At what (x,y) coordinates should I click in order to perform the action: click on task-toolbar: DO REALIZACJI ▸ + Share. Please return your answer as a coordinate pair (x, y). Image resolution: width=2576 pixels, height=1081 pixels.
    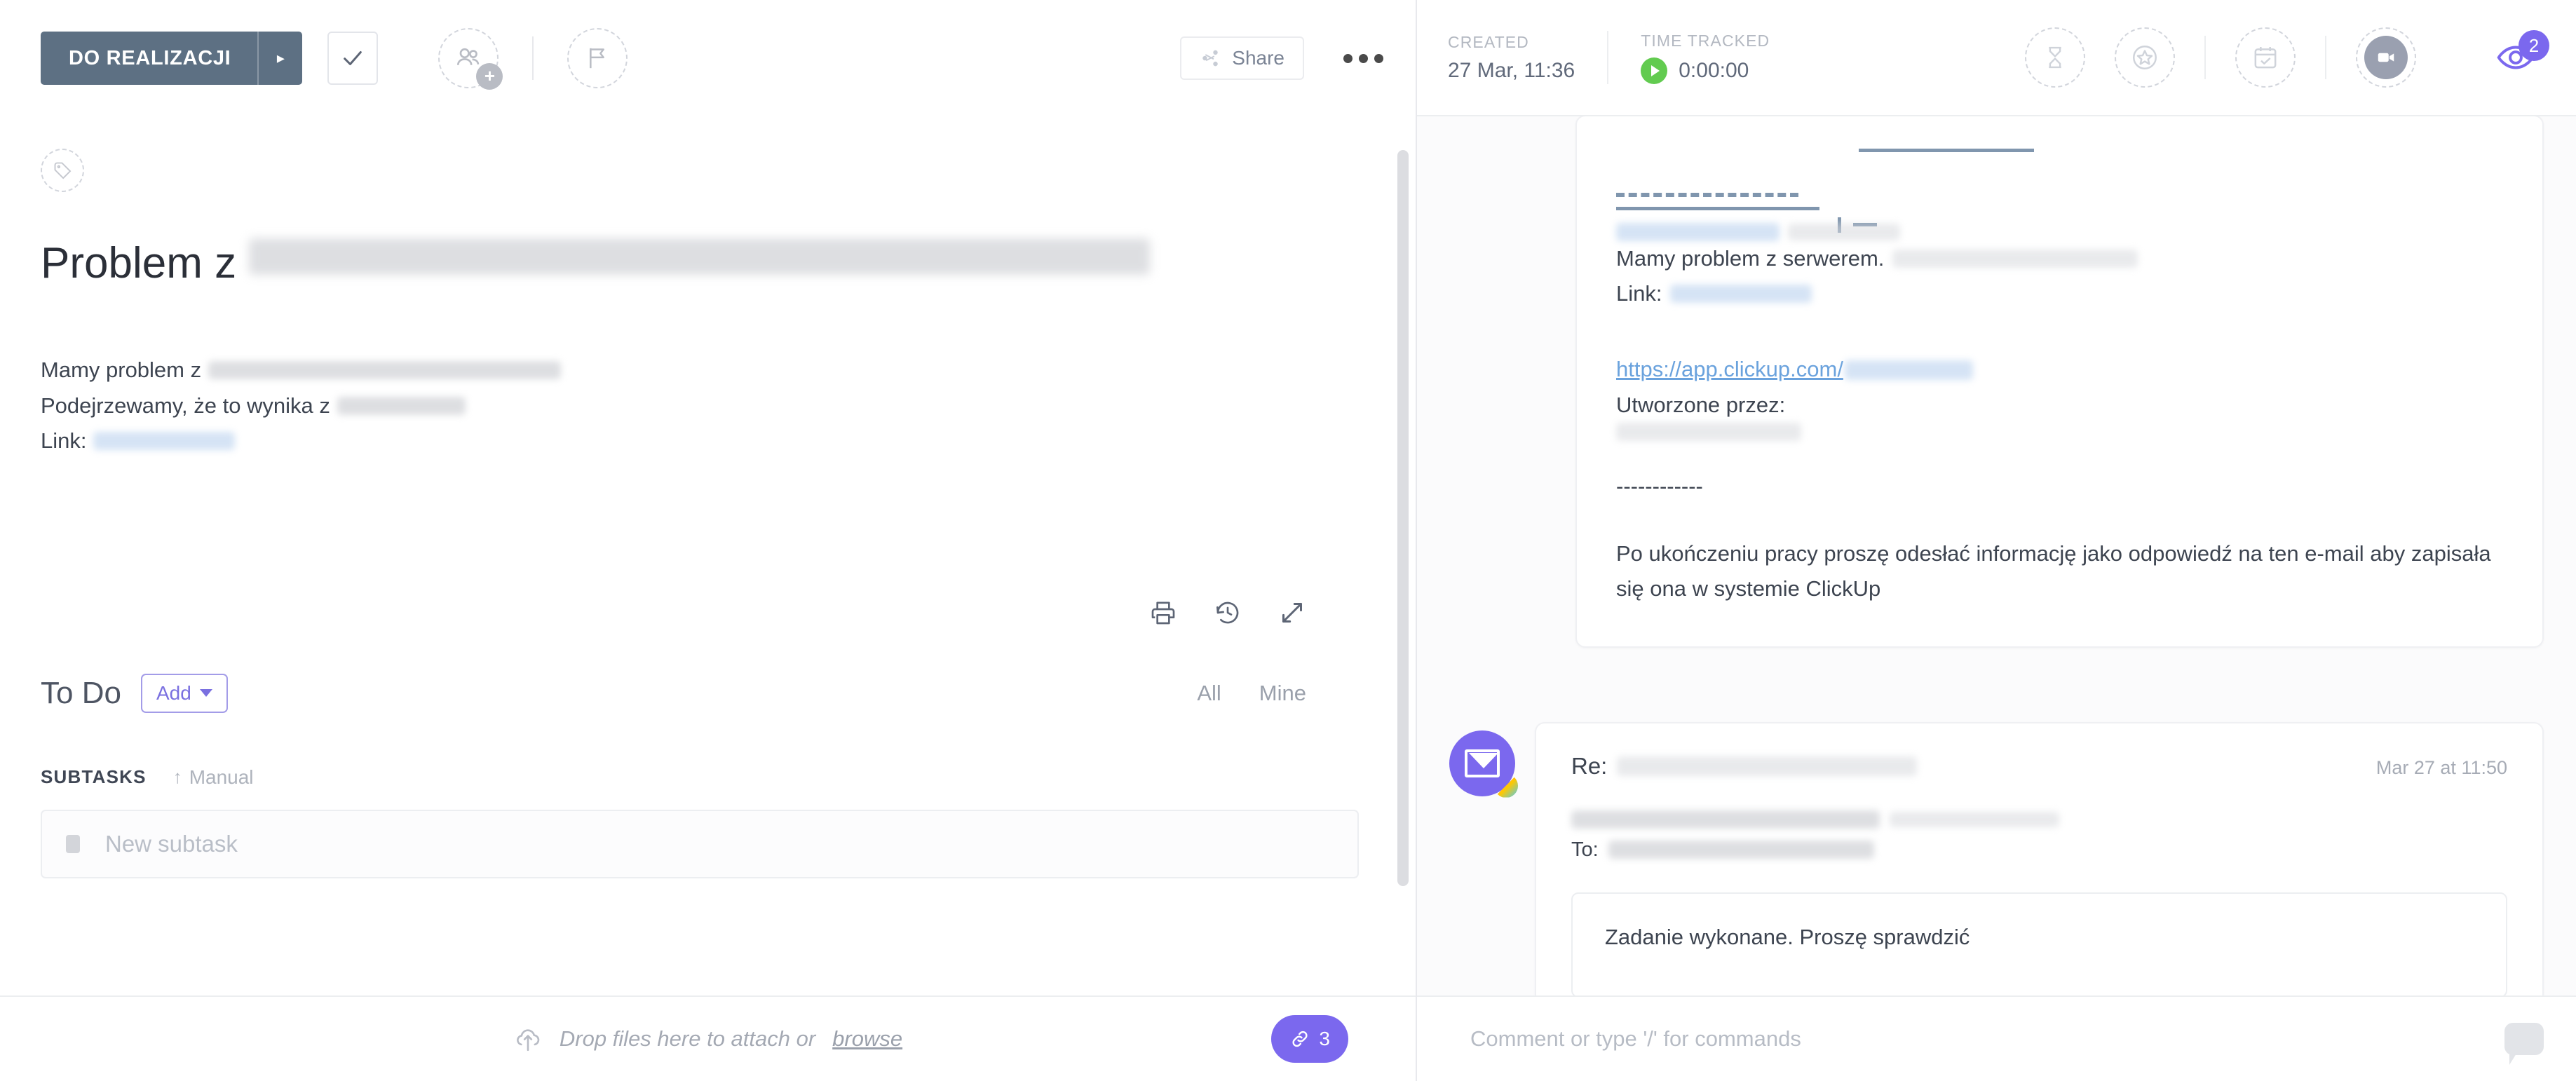
    Looking at the image, I should click on (708, 58).